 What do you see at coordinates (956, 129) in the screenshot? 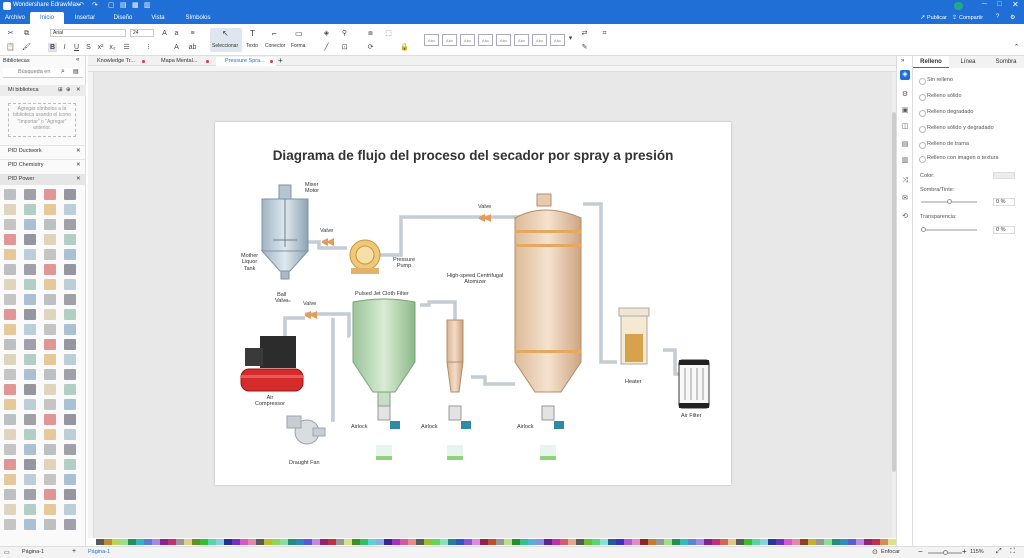
I see `fill-option-solid-gradient: Relleno sólido y degradado` at bounding box center [956, 129].